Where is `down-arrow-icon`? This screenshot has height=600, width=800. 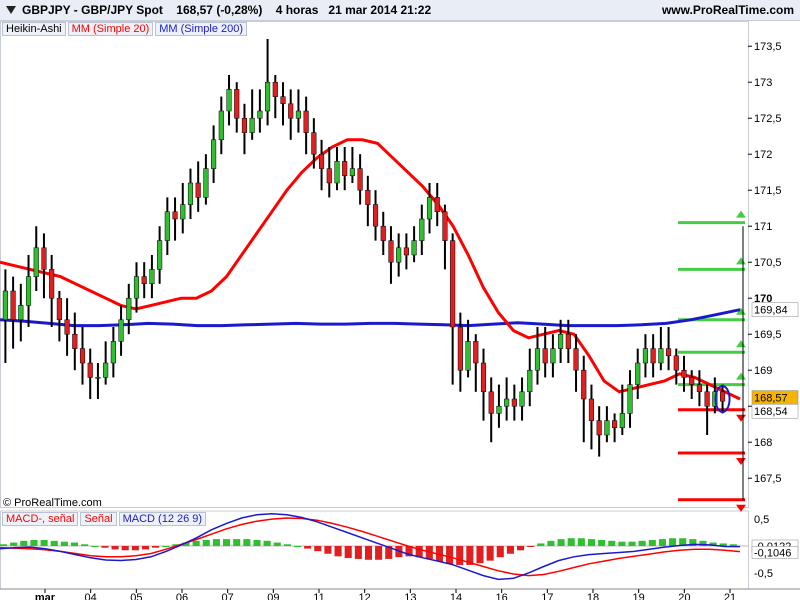
down-arrow-icon is located at coordinates (741, 418).